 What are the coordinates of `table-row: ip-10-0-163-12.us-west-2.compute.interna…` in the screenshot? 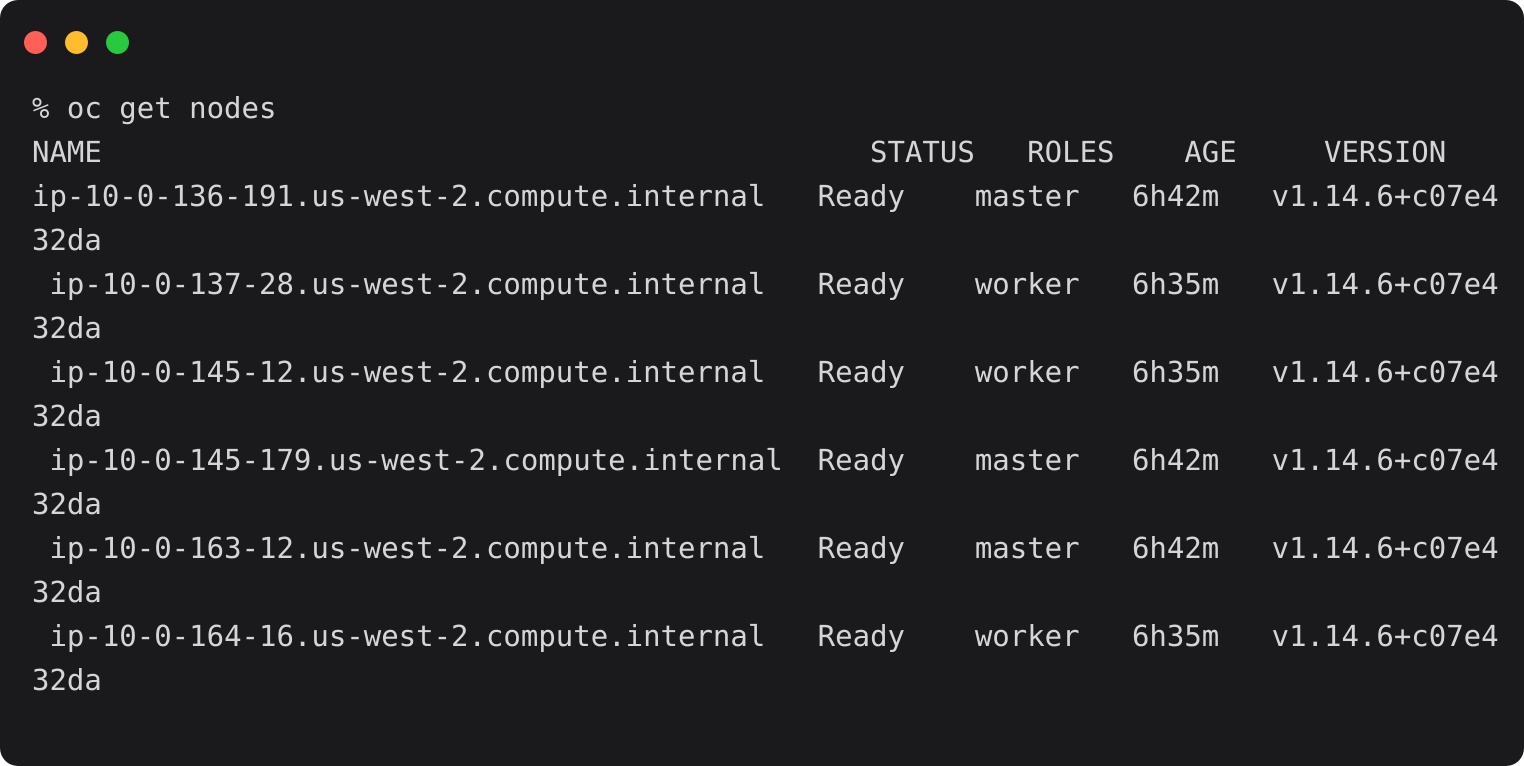 It's located at (765, 570).